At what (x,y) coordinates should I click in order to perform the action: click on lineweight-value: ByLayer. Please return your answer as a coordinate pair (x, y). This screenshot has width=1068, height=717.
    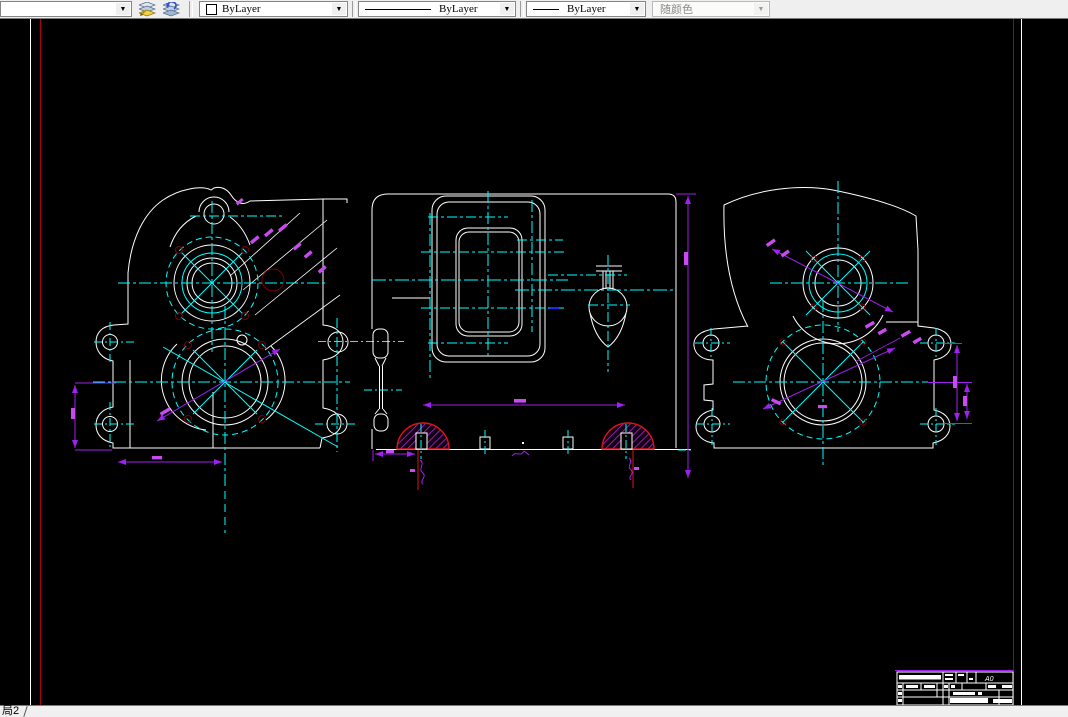
    Looking at the image, I should click on (586, 9).